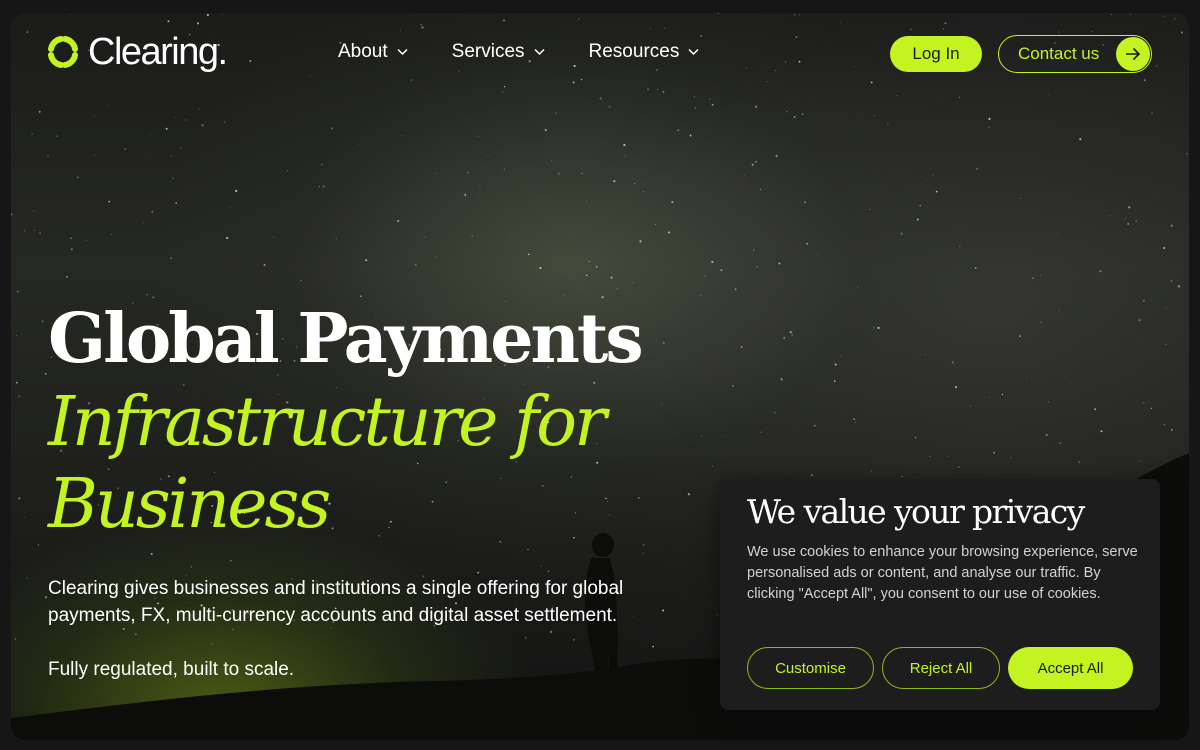 Image resolution: width=1200 pixels, height=750 pixels. What do you see at coordinates (158, 52) in the screenshot?
I see `brand-name: Clearing.` at bounding box center [158, 52].